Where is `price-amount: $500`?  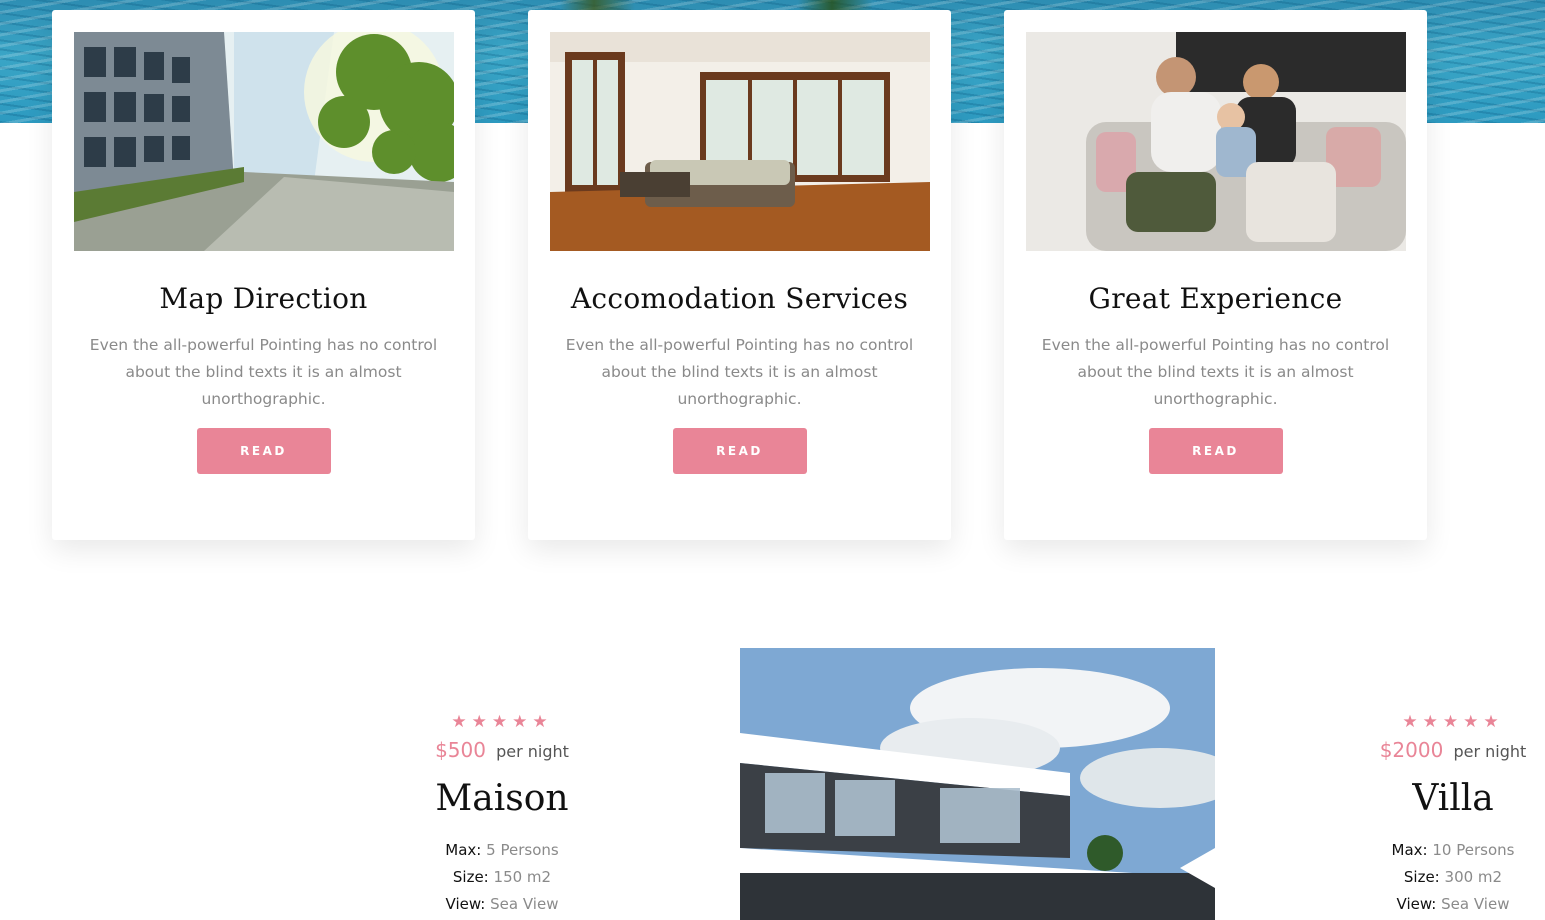 price-amount: $500 is located at coordinates (460, 750).